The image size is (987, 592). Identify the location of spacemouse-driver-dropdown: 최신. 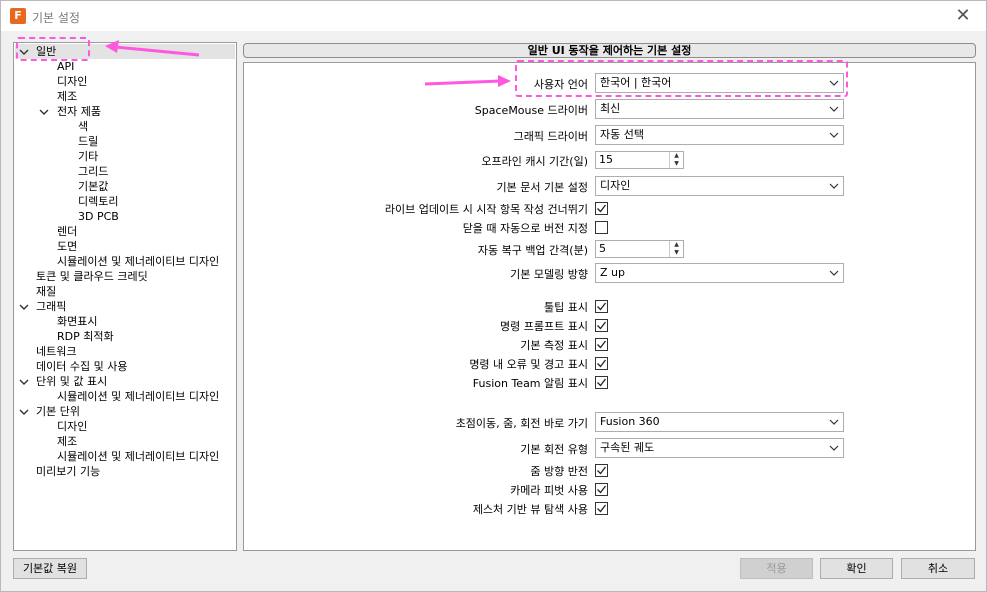
(719, 109).